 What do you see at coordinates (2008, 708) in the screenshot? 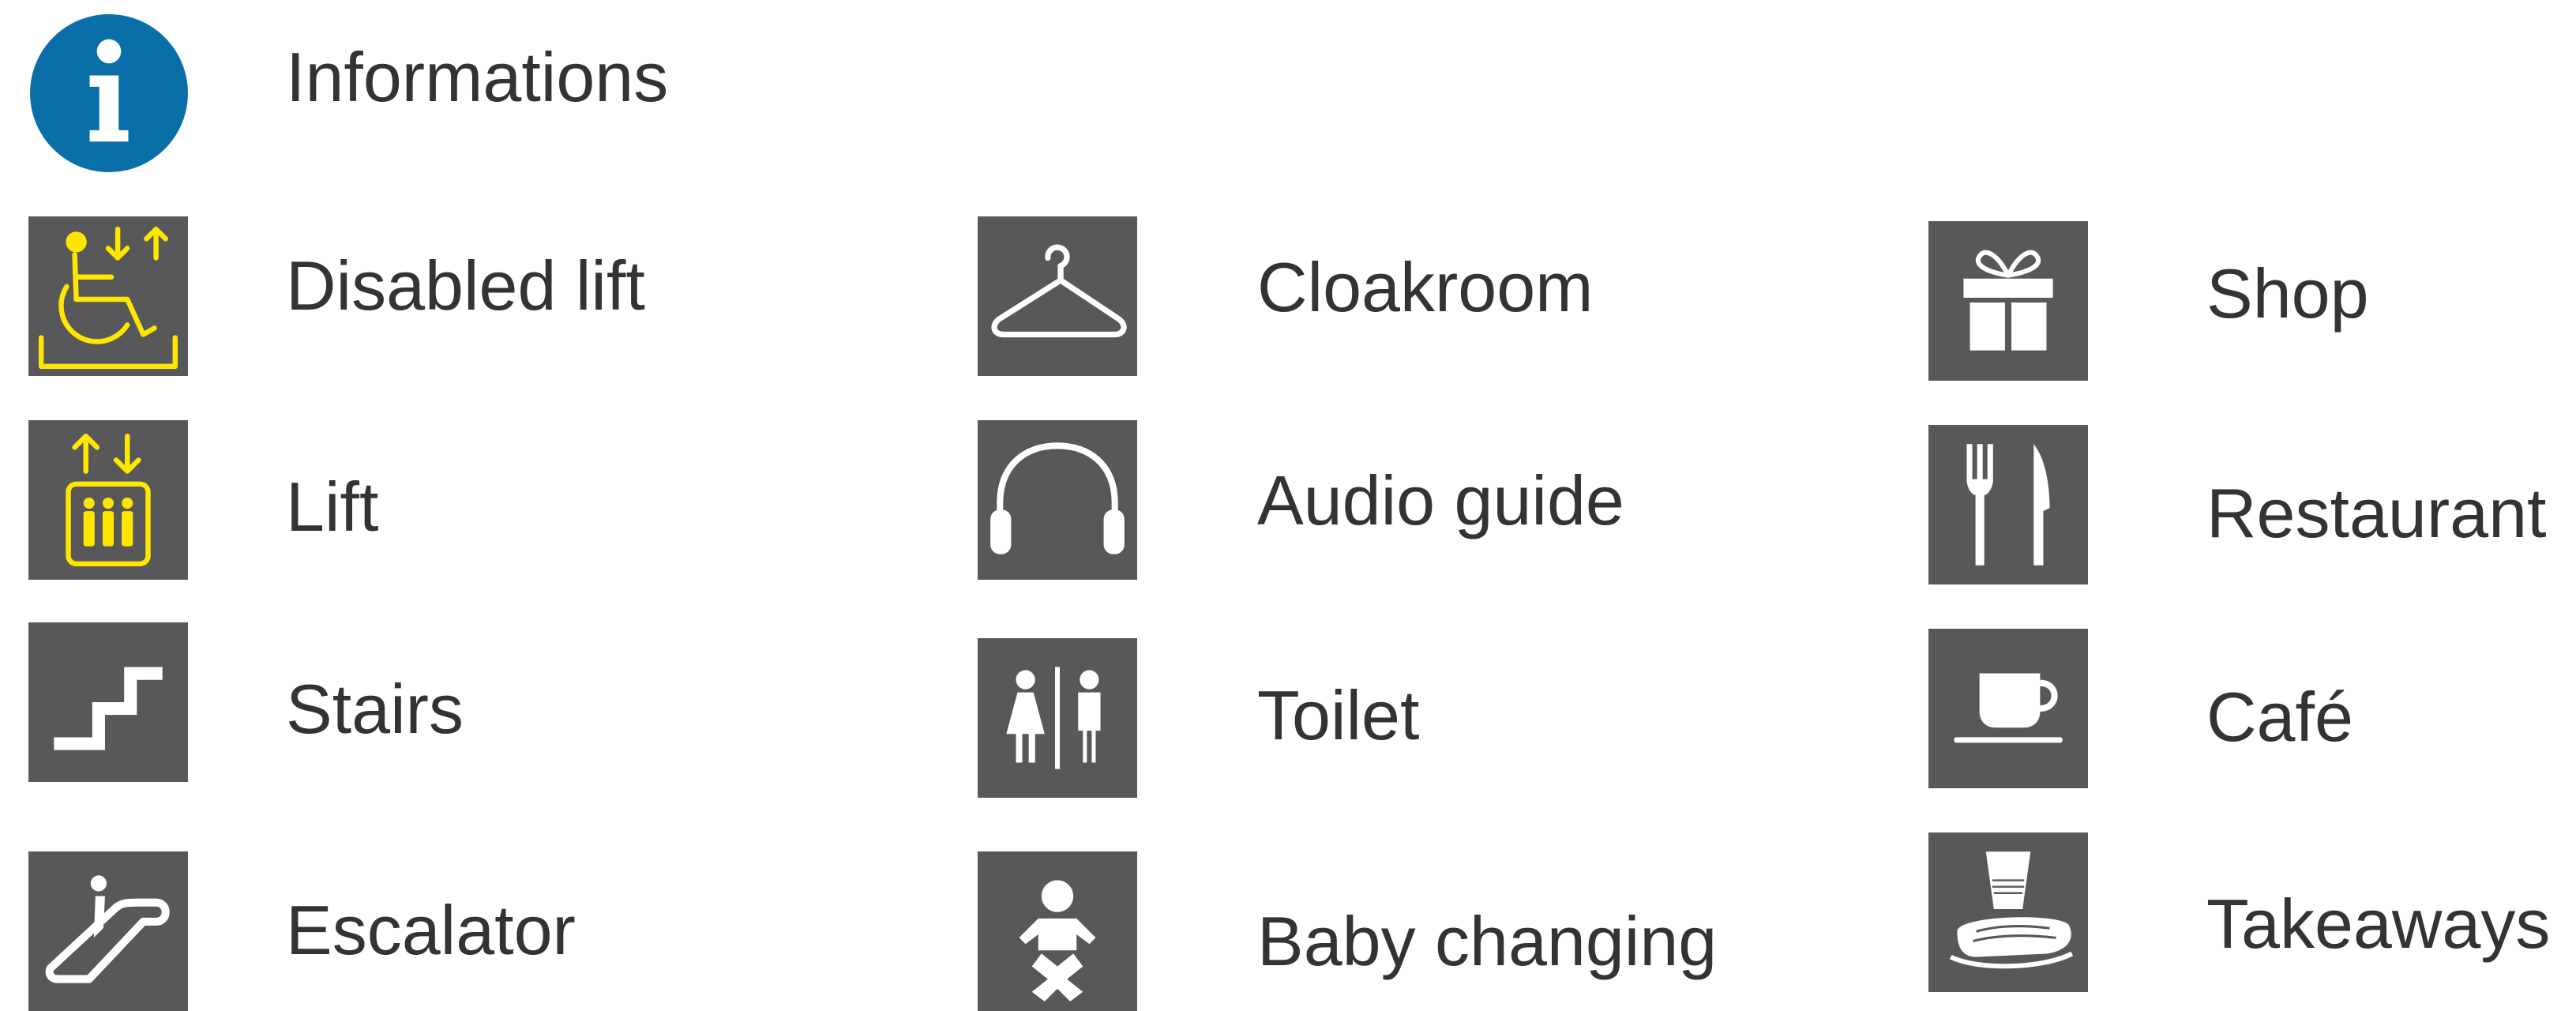
I see `coffee-cup-icon` at bounding box center [2008, 708].